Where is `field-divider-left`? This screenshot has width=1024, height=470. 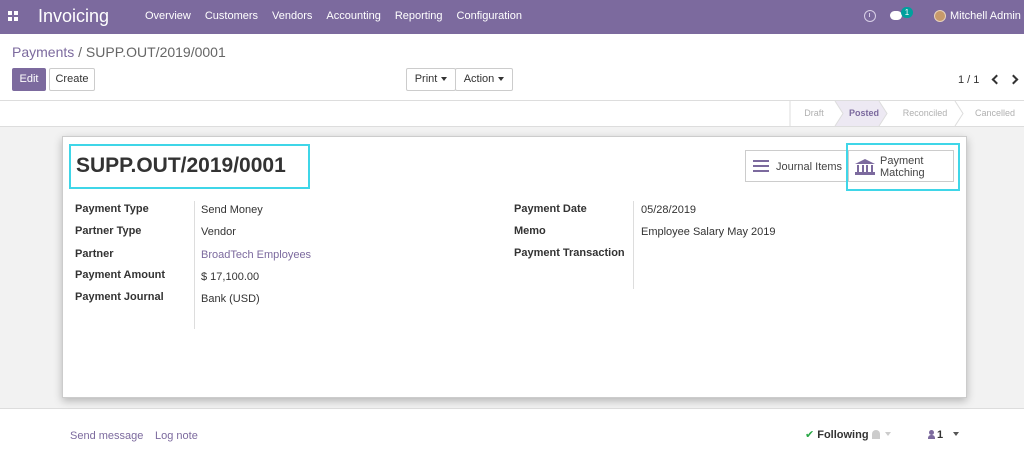
field-divider-left is located at coordinates (194, 265).